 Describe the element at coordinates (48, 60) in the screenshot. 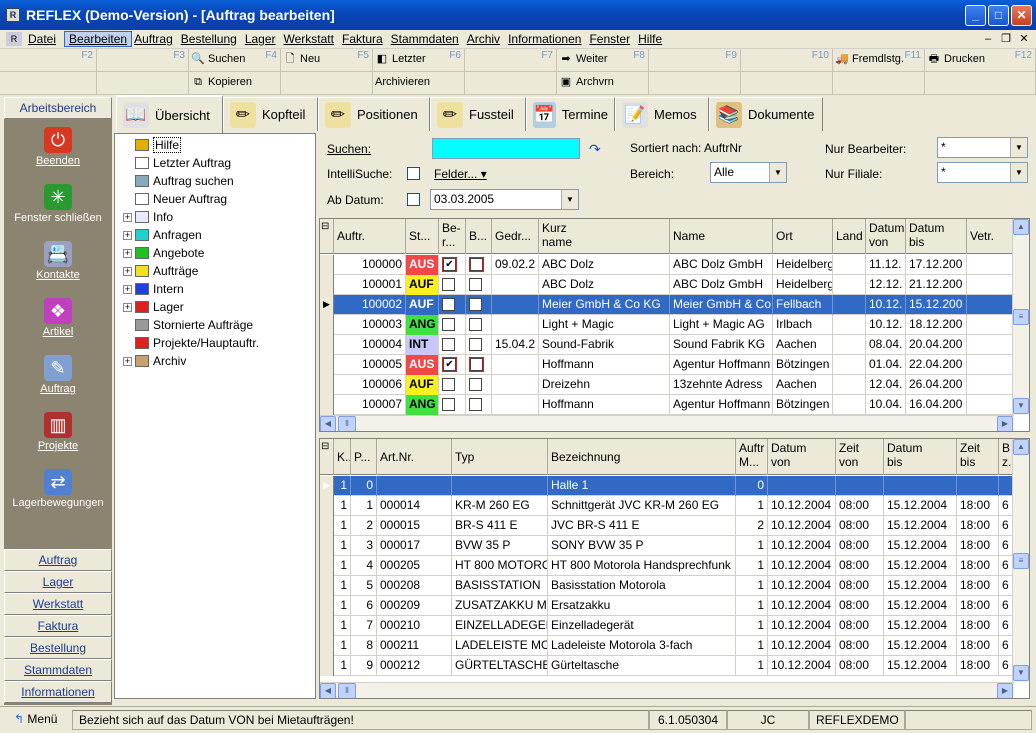

I see `fkey-f2: F2` at that location.